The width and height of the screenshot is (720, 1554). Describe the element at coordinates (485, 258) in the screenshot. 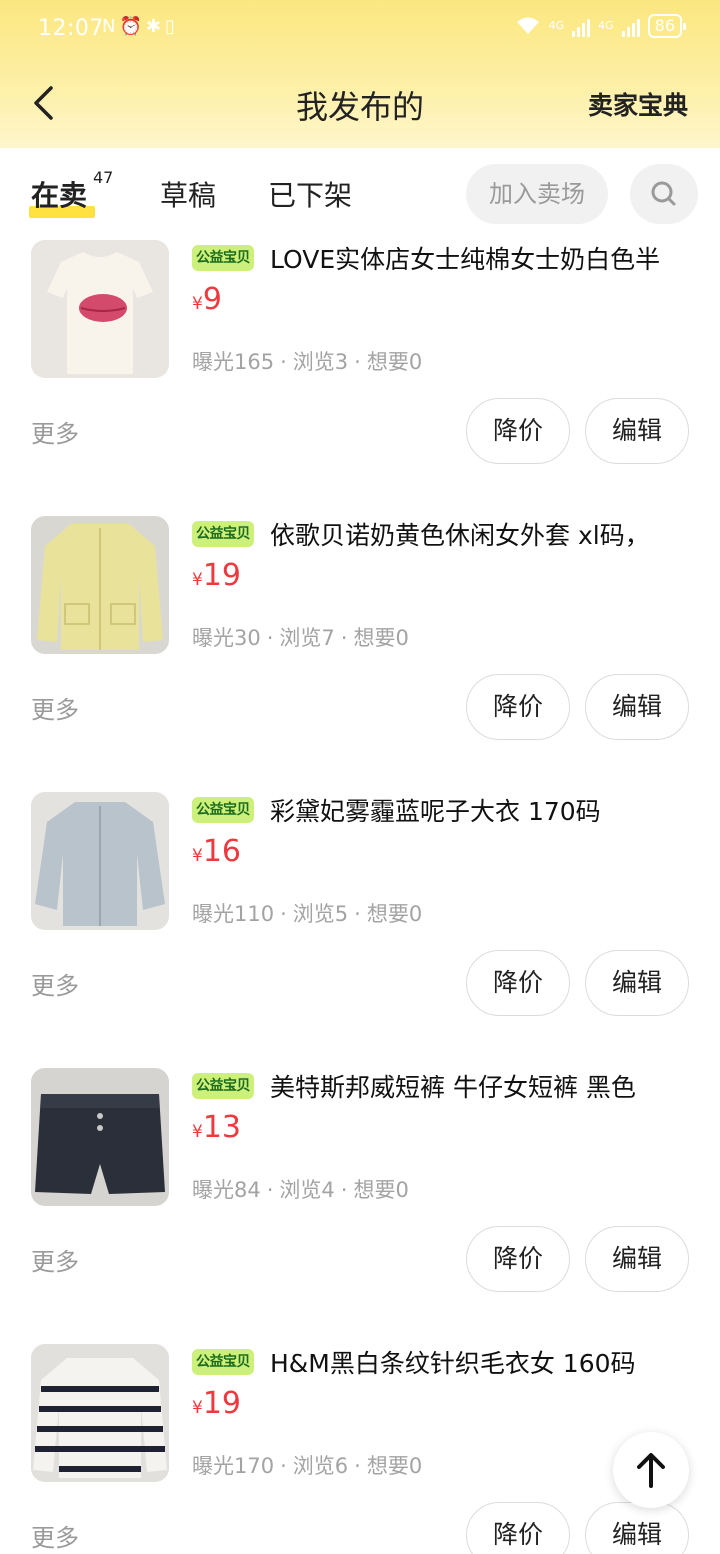

I see `item-title: LOVE实体店女士纯棉女士奶白色半` at that location.